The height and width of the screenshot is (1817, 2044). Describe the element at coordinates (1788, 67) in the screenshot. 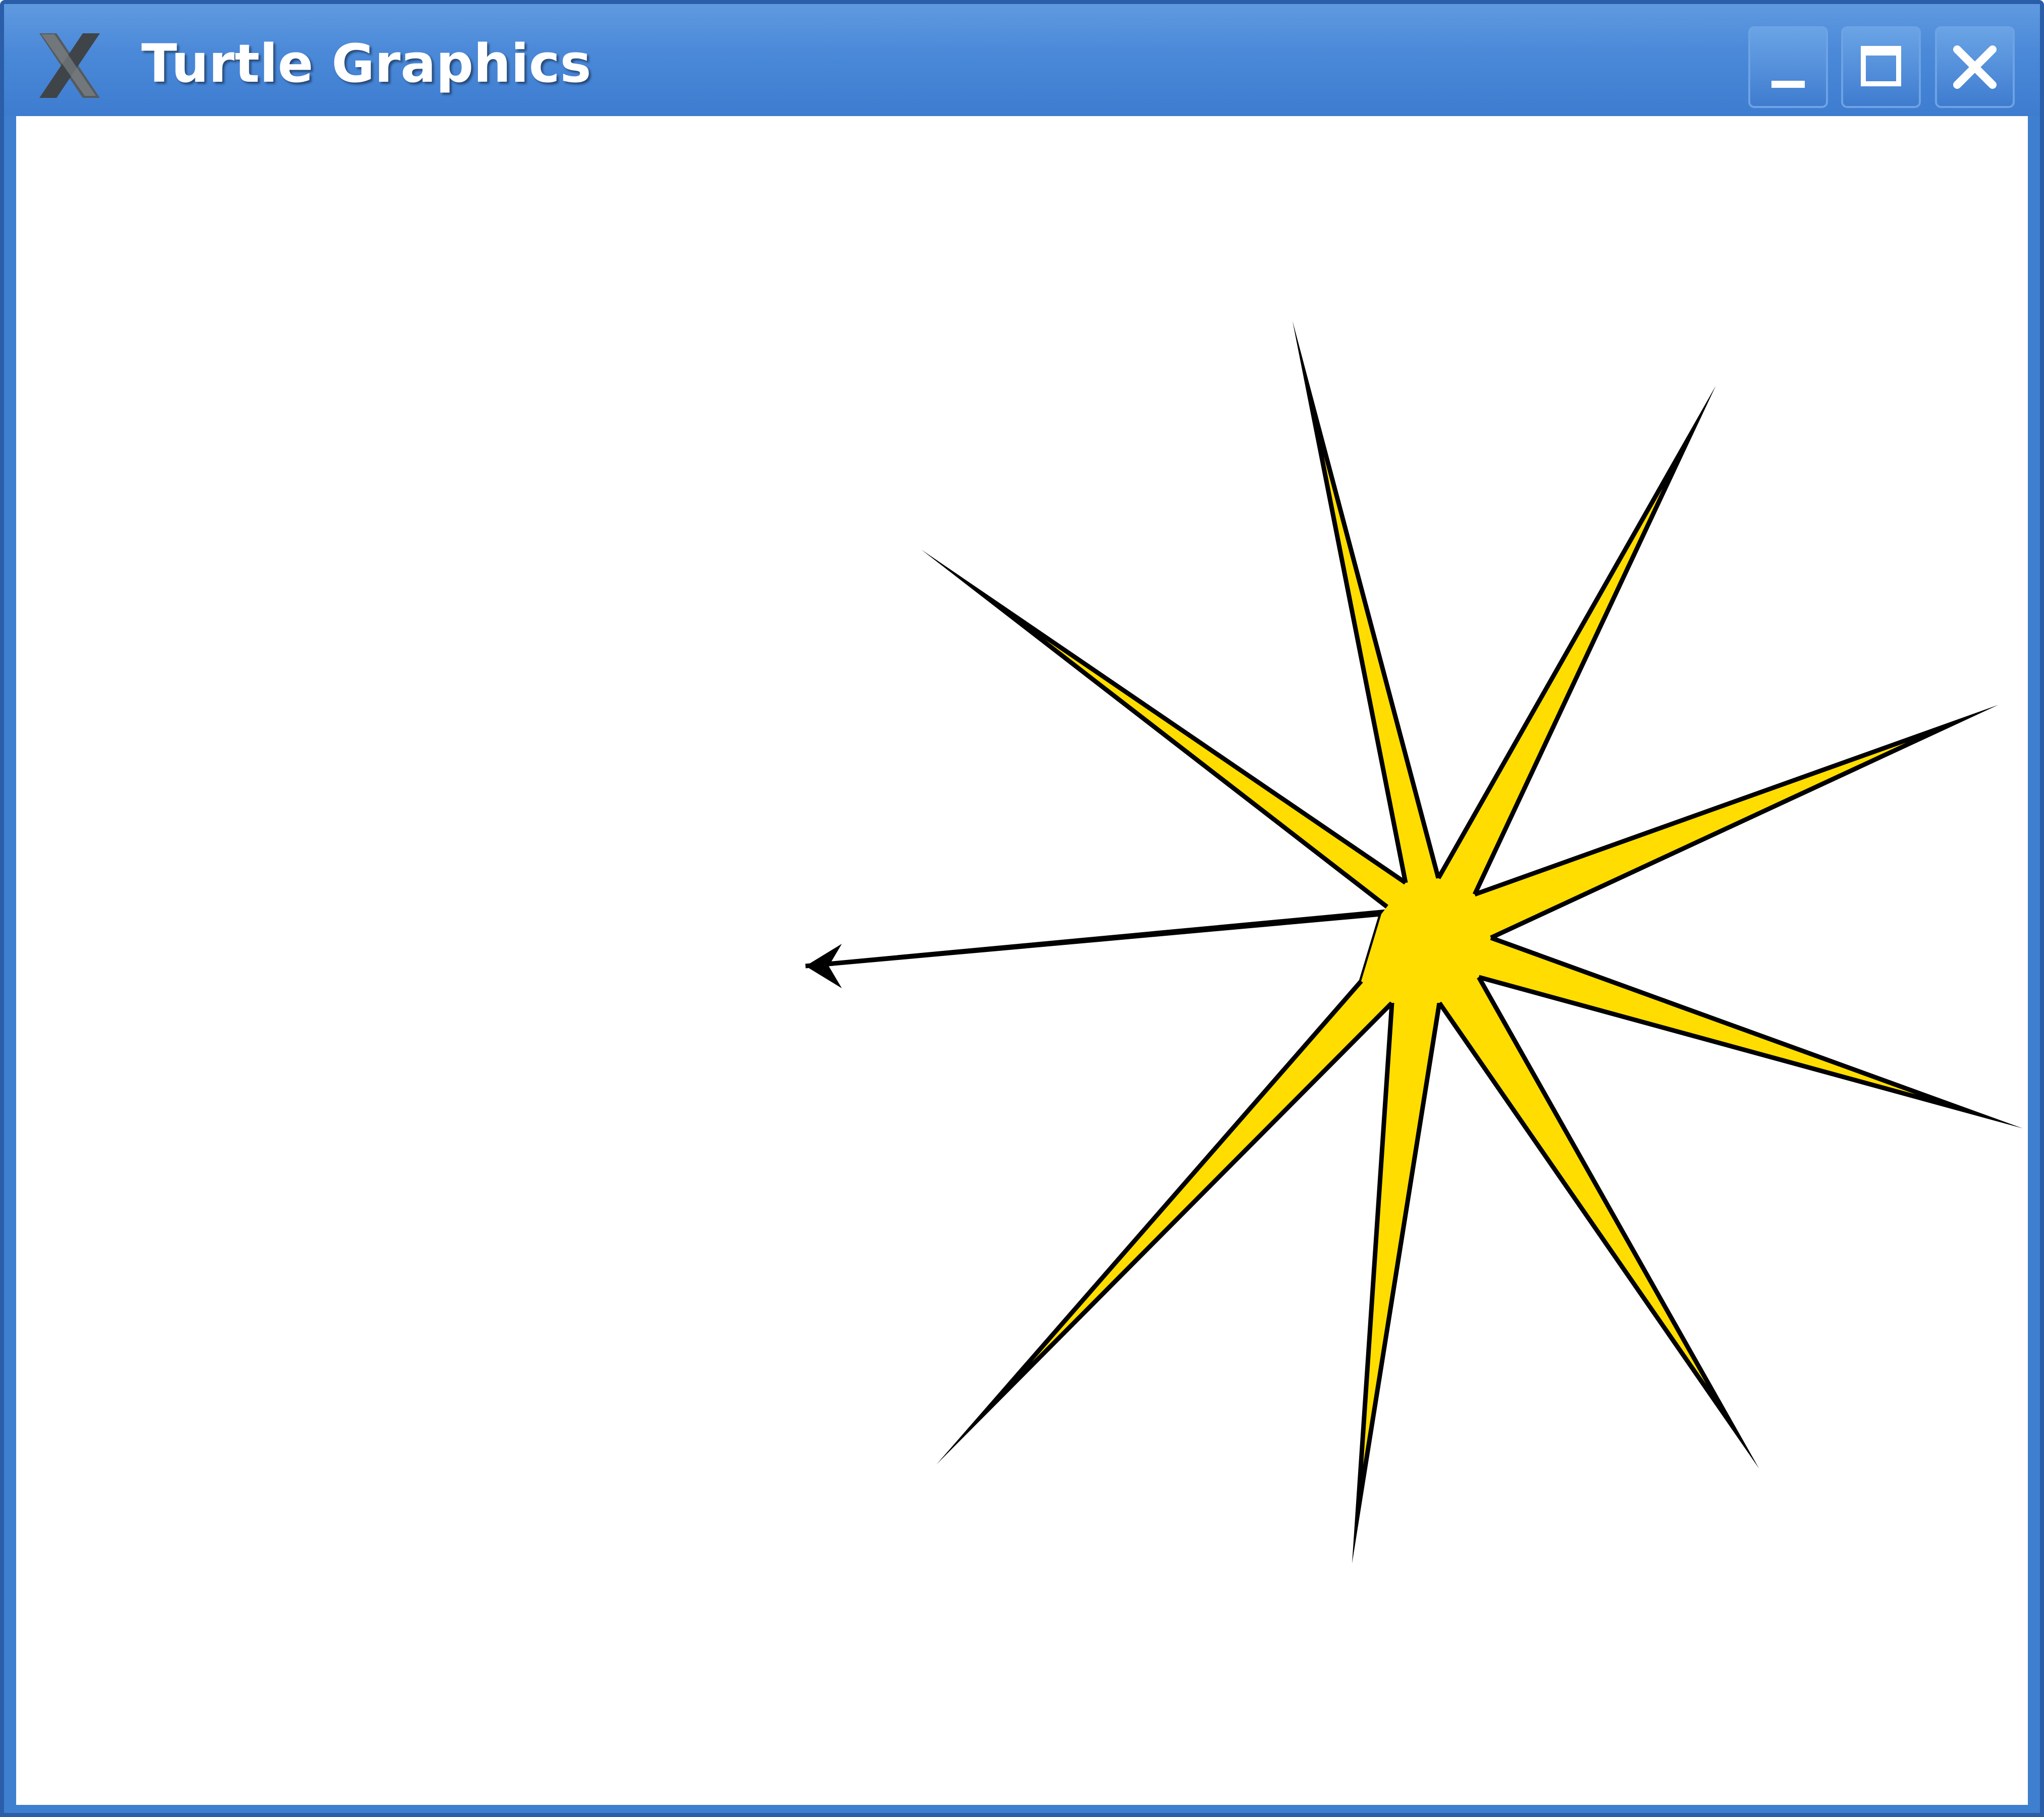

I see `minimize-button` at that location.